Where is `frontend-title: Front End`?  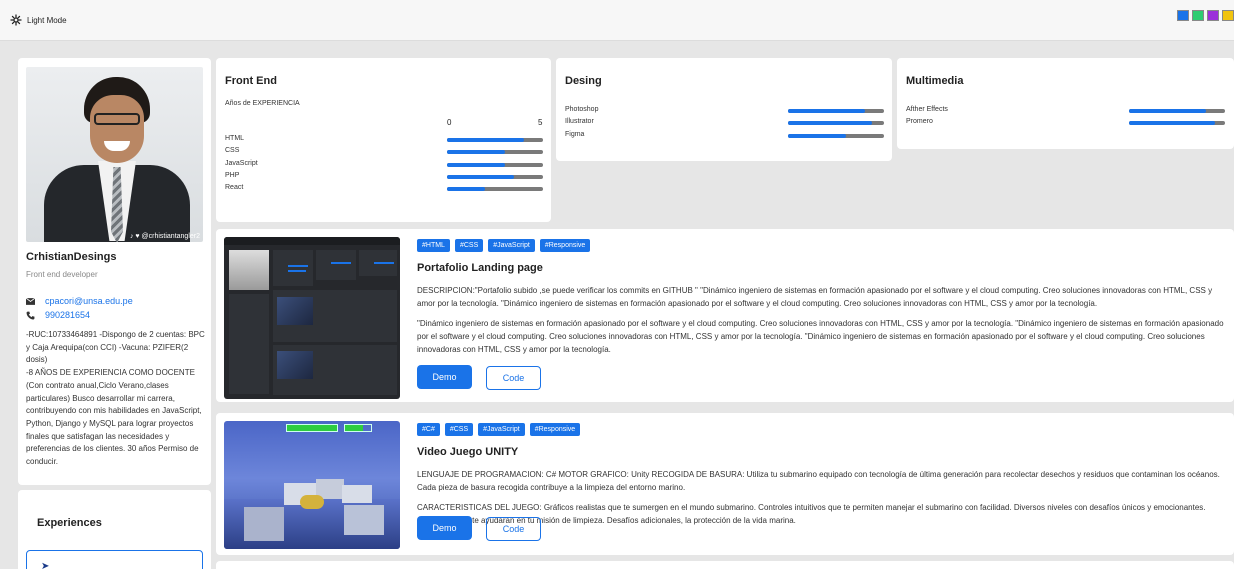
frontend-title: Front End is located at coordinates (251, 81).